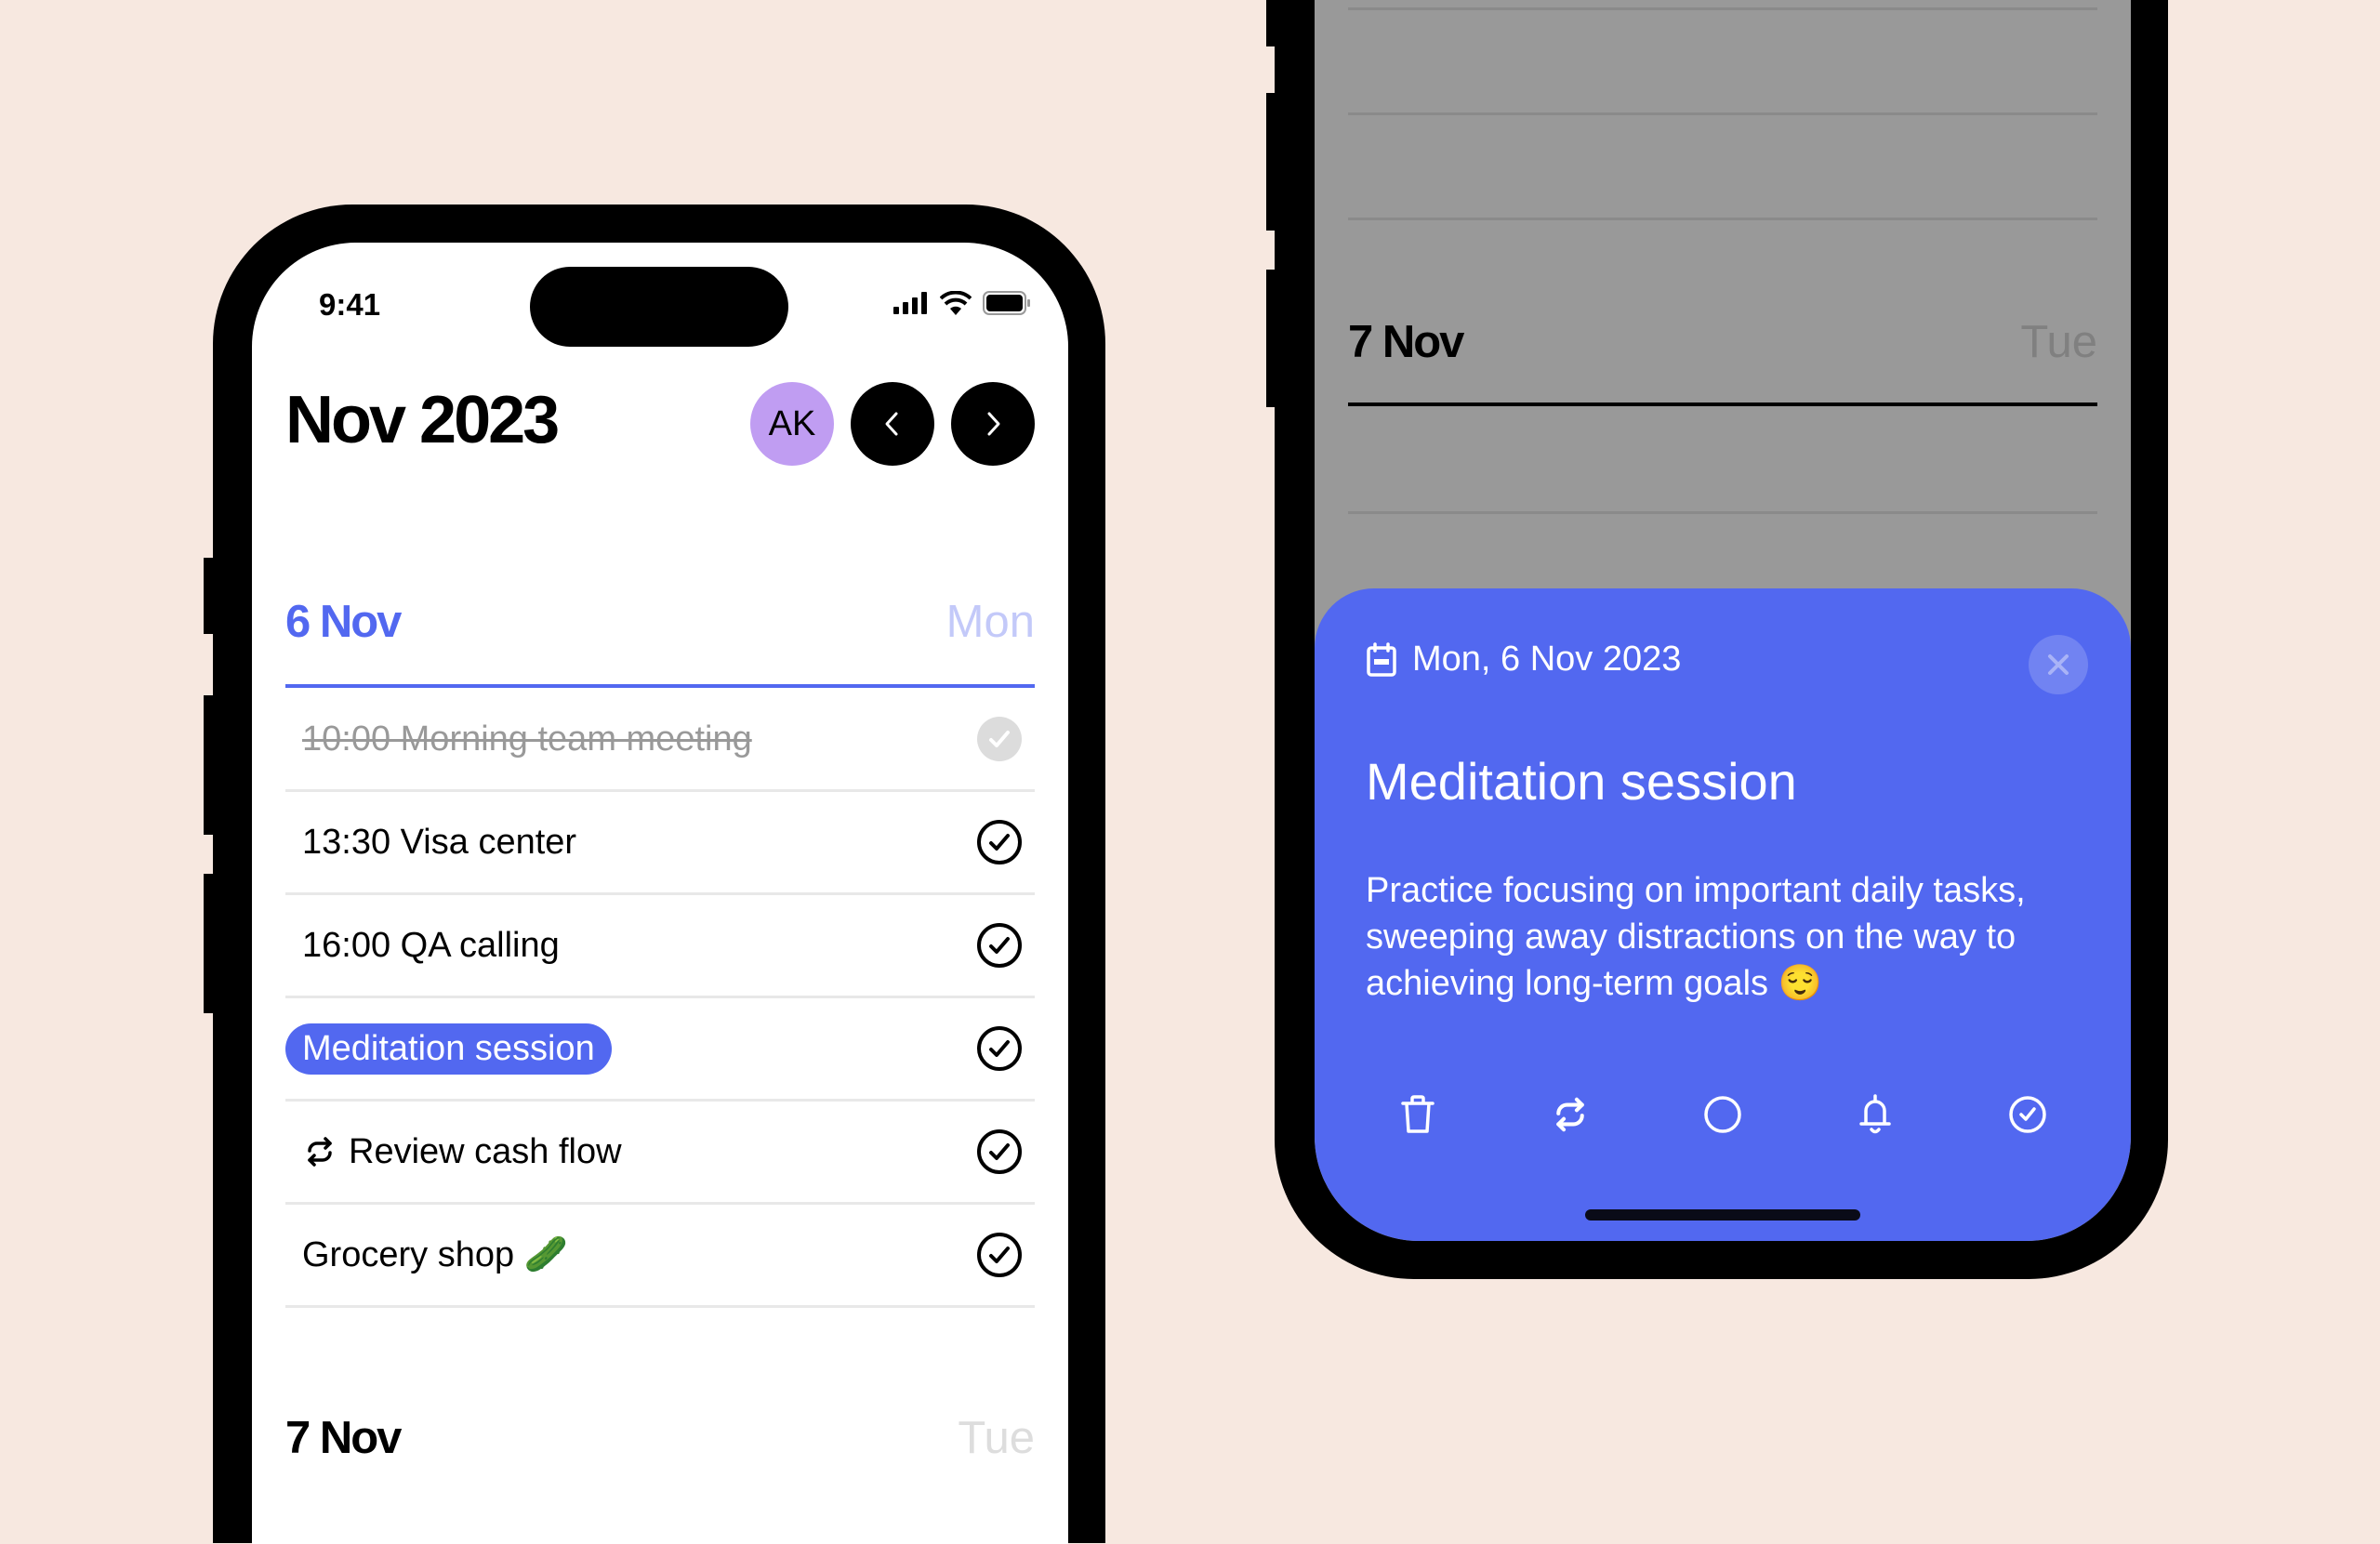 The image size is (2380, 1544). I want to click on trash-icon, so click(1418, 1114).